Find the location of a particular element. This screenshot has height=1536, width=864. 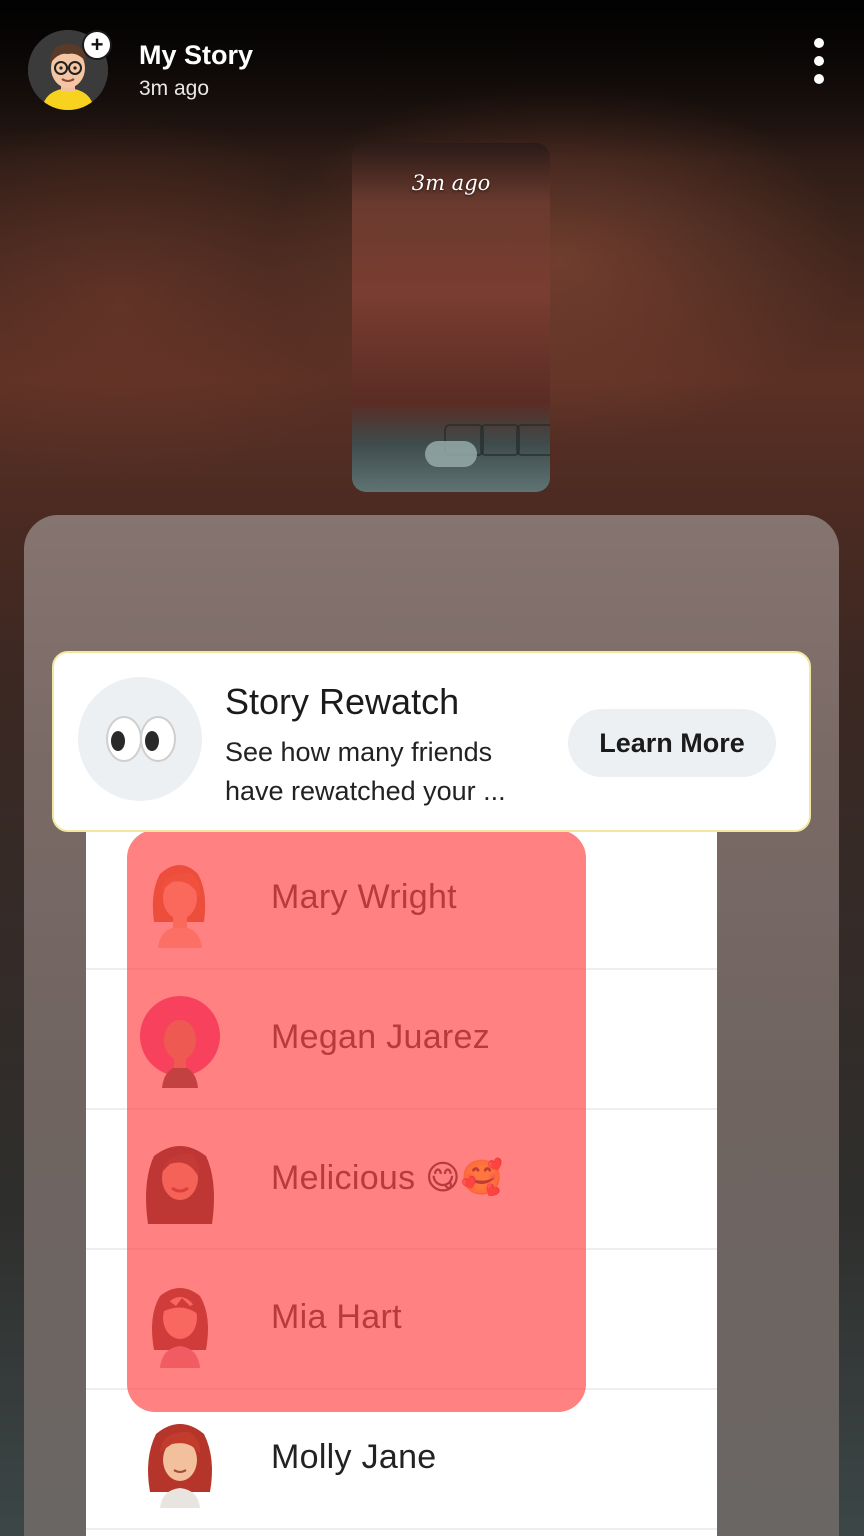

viewer-name: Melicious 😋🥰 is located at coordinates (387, 1178).